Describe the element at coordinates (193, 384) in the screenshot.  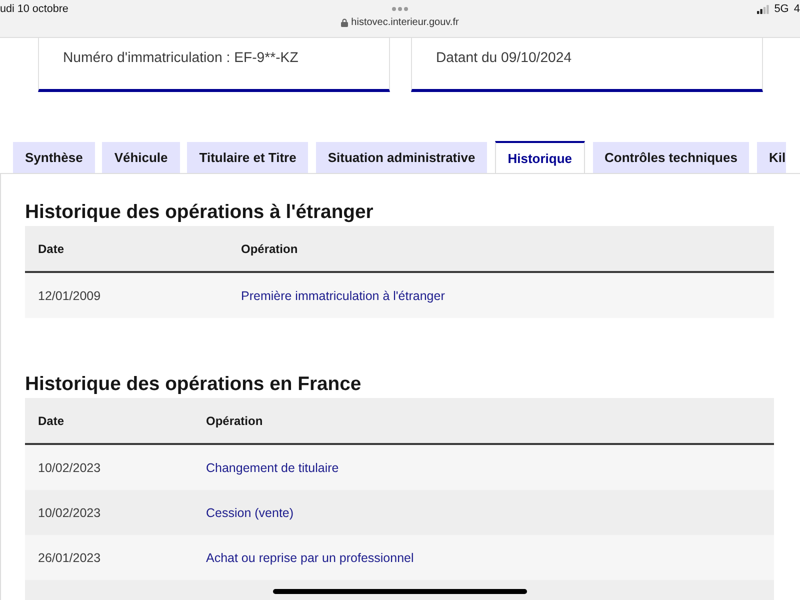
I see `section-heading: Historique des opérations en France` at that location.